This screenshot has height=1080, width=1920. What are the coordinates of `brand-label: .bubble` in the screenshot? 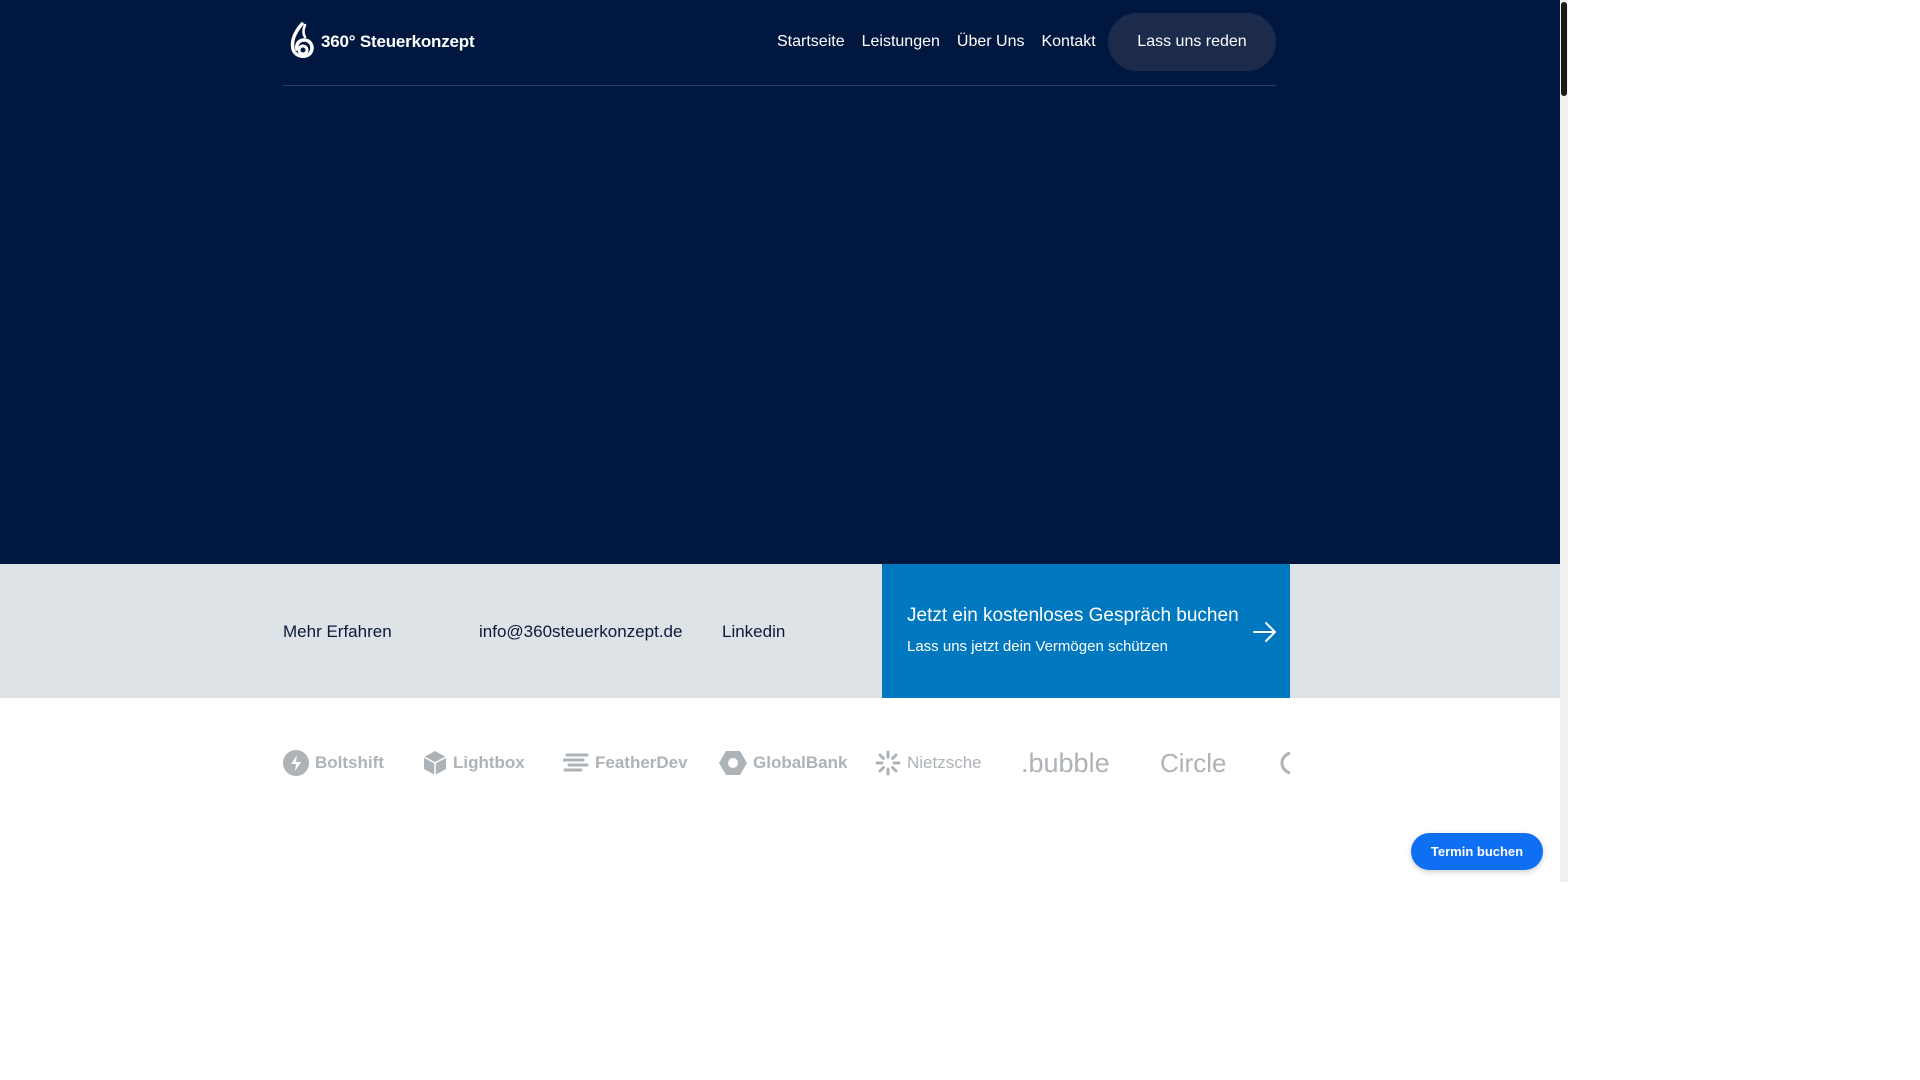 It's located at (1065, 762).